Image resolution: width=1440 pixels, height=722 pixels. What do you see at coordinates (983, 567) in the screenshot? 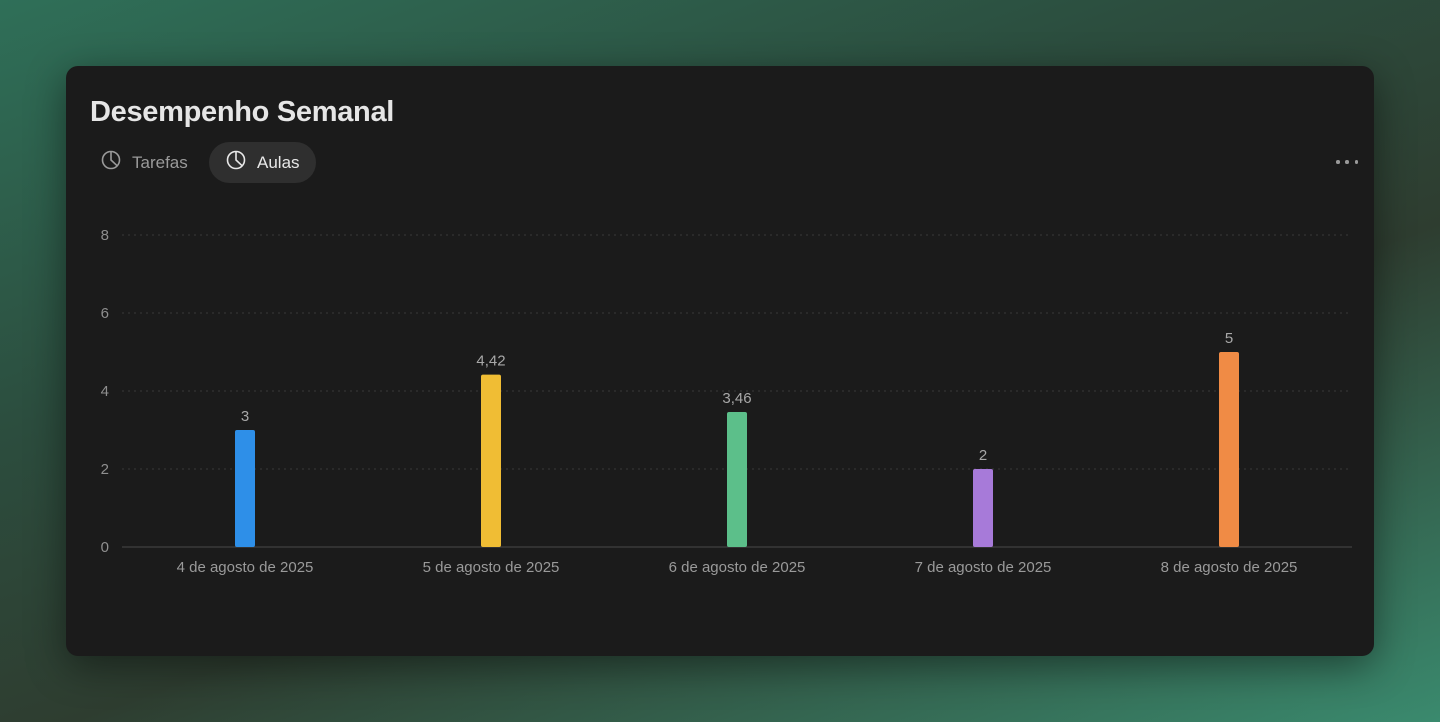
I see `x-tick-label: 7 de agosto de 2025` at bounding box center [983, 567].